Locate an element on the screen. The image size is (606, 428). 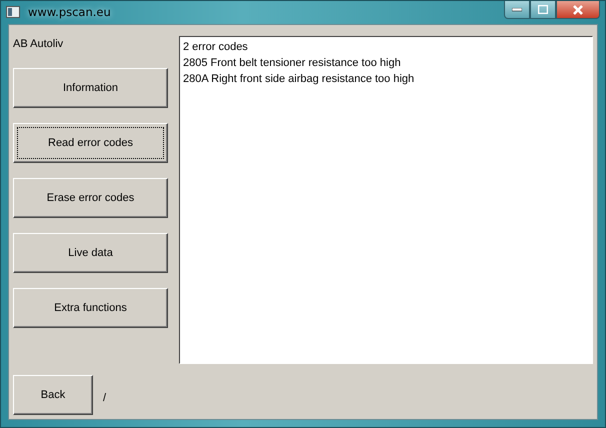
minimize-button is located at coordinates (517, 10).